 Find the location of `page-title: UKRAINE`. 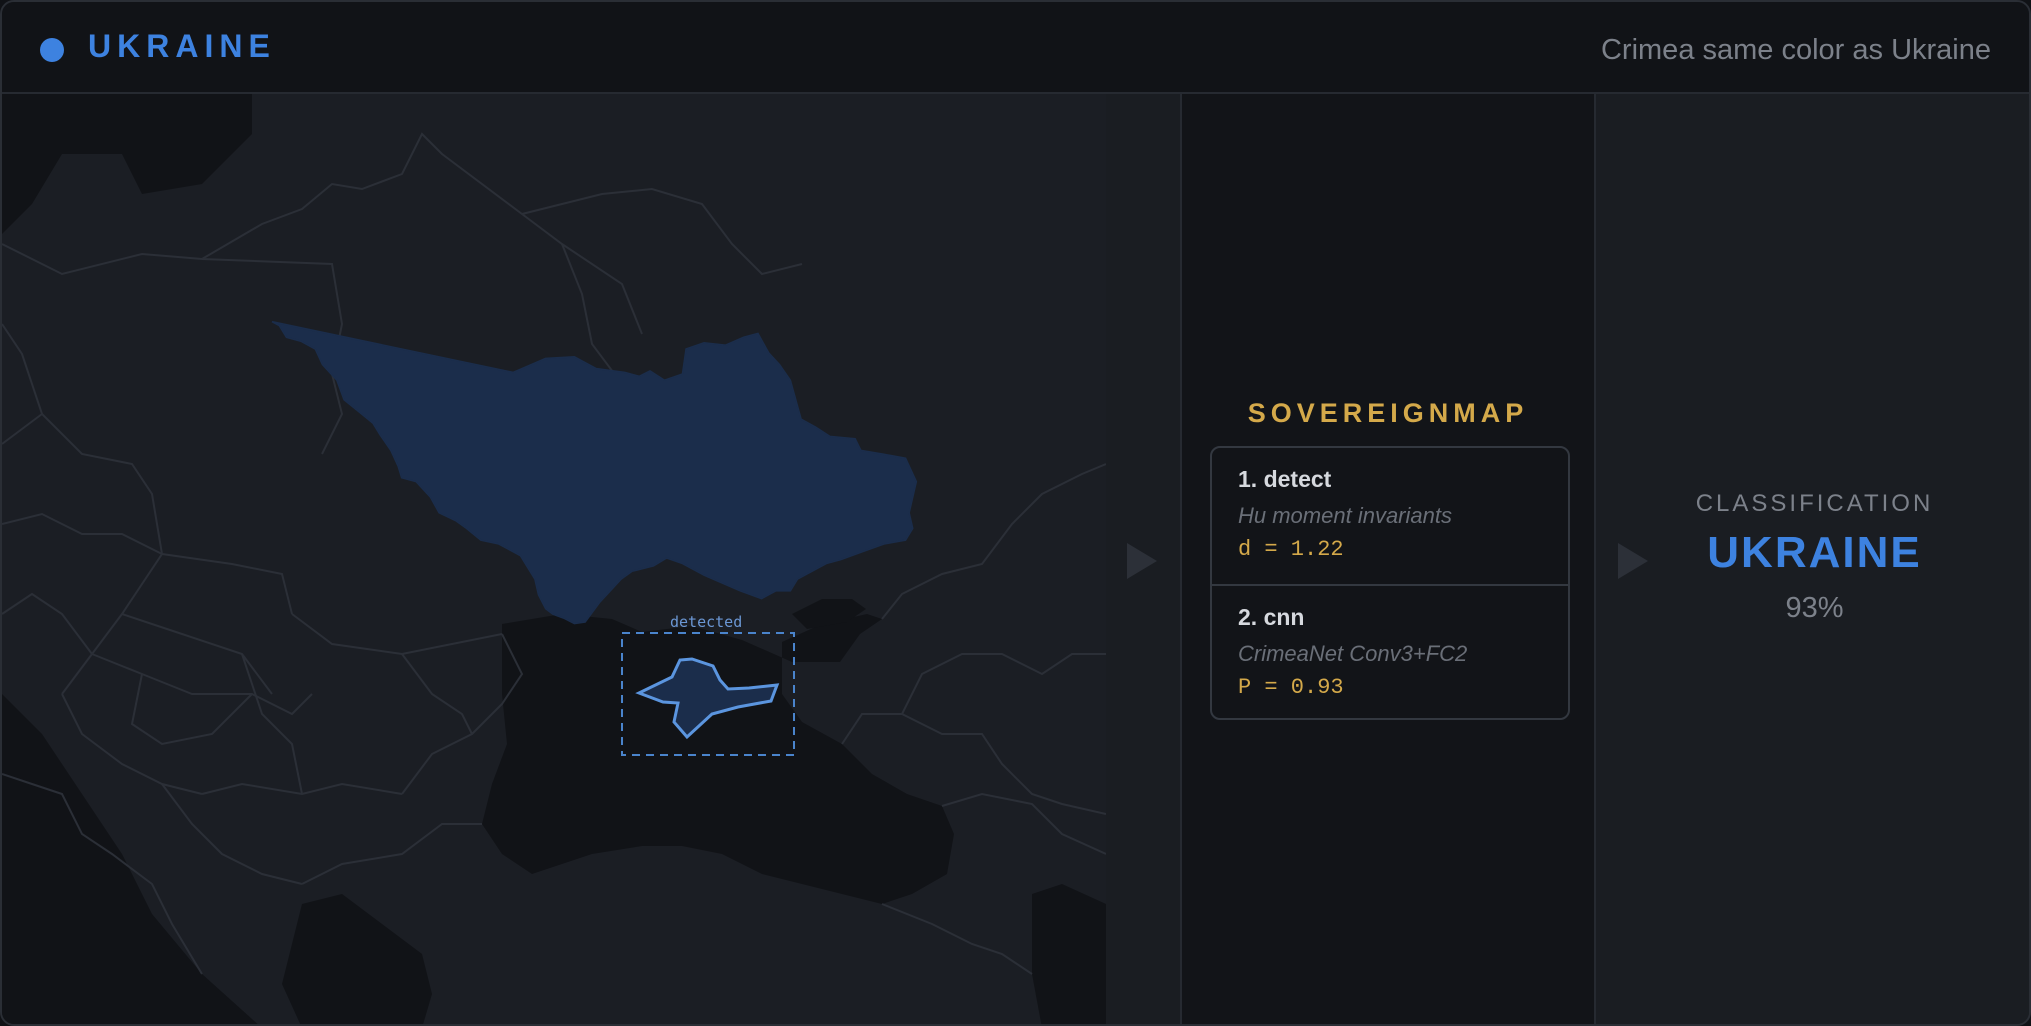

page-title: UKRAINE is located at coordinates (182, 46).